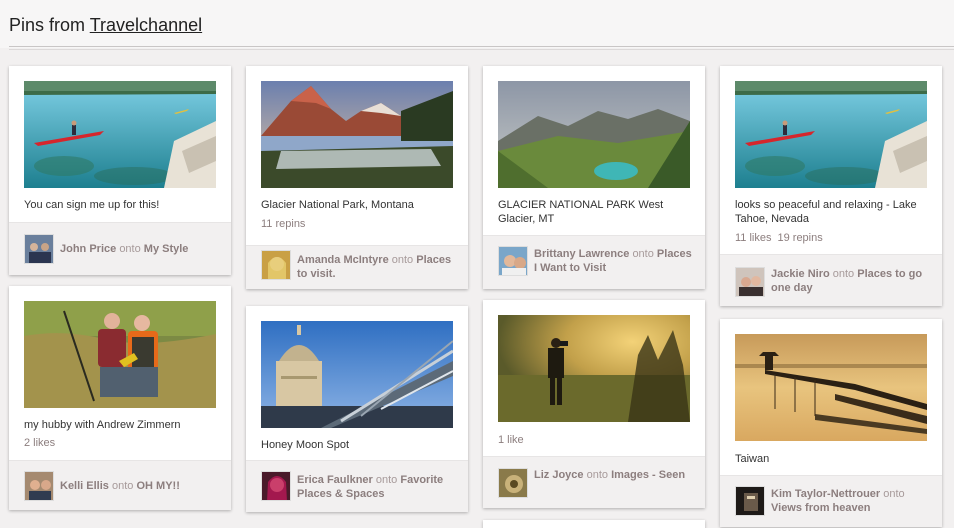 This screenshot has height=528, width=954. I want to click on page-header: Pins from Travelchannel, so click(477, 25).